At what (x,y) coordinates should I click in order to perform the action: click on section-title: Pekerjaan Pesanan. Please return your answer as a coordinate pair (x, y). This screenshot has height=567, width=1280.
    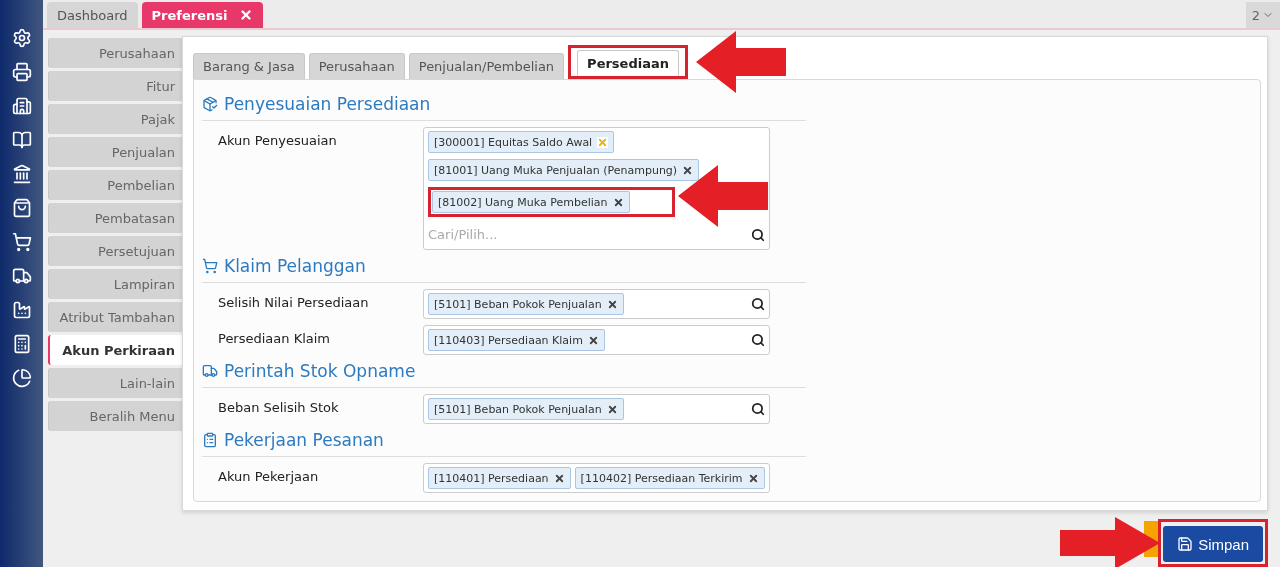
    Looking at the image, I should click on (304, 440).